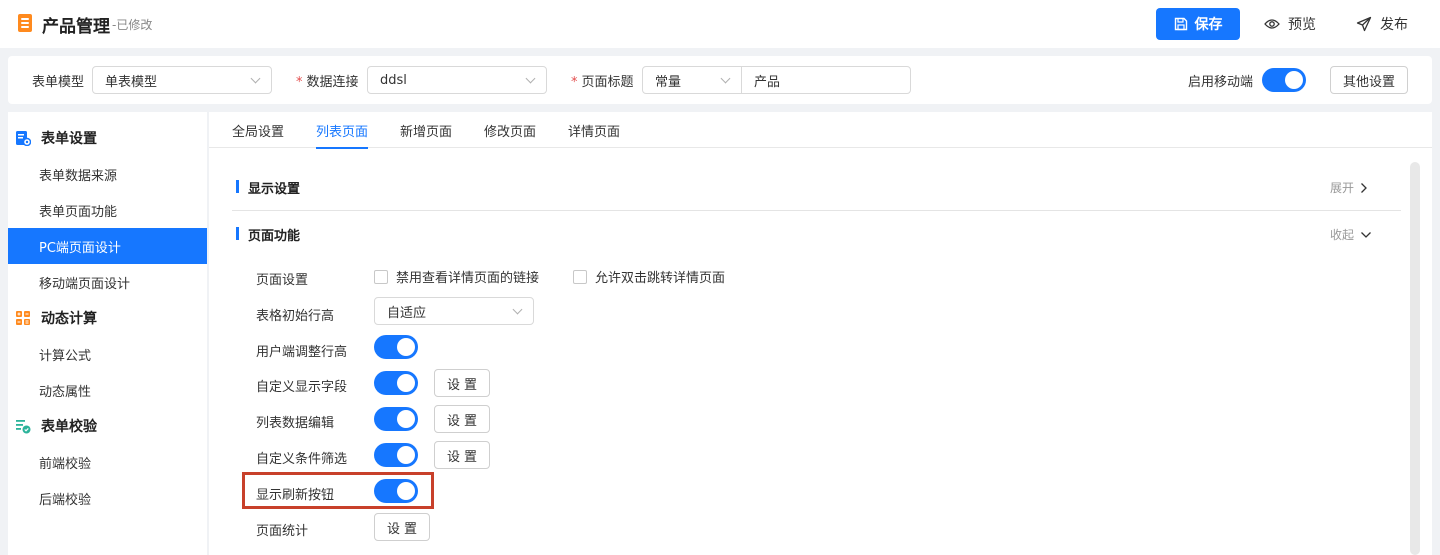 The width and height of the screenshot is (1440, 555). Describe the element at coordinates (282, 531) in the screenshot. I see `page-stats-label: 页面统计` at that location.